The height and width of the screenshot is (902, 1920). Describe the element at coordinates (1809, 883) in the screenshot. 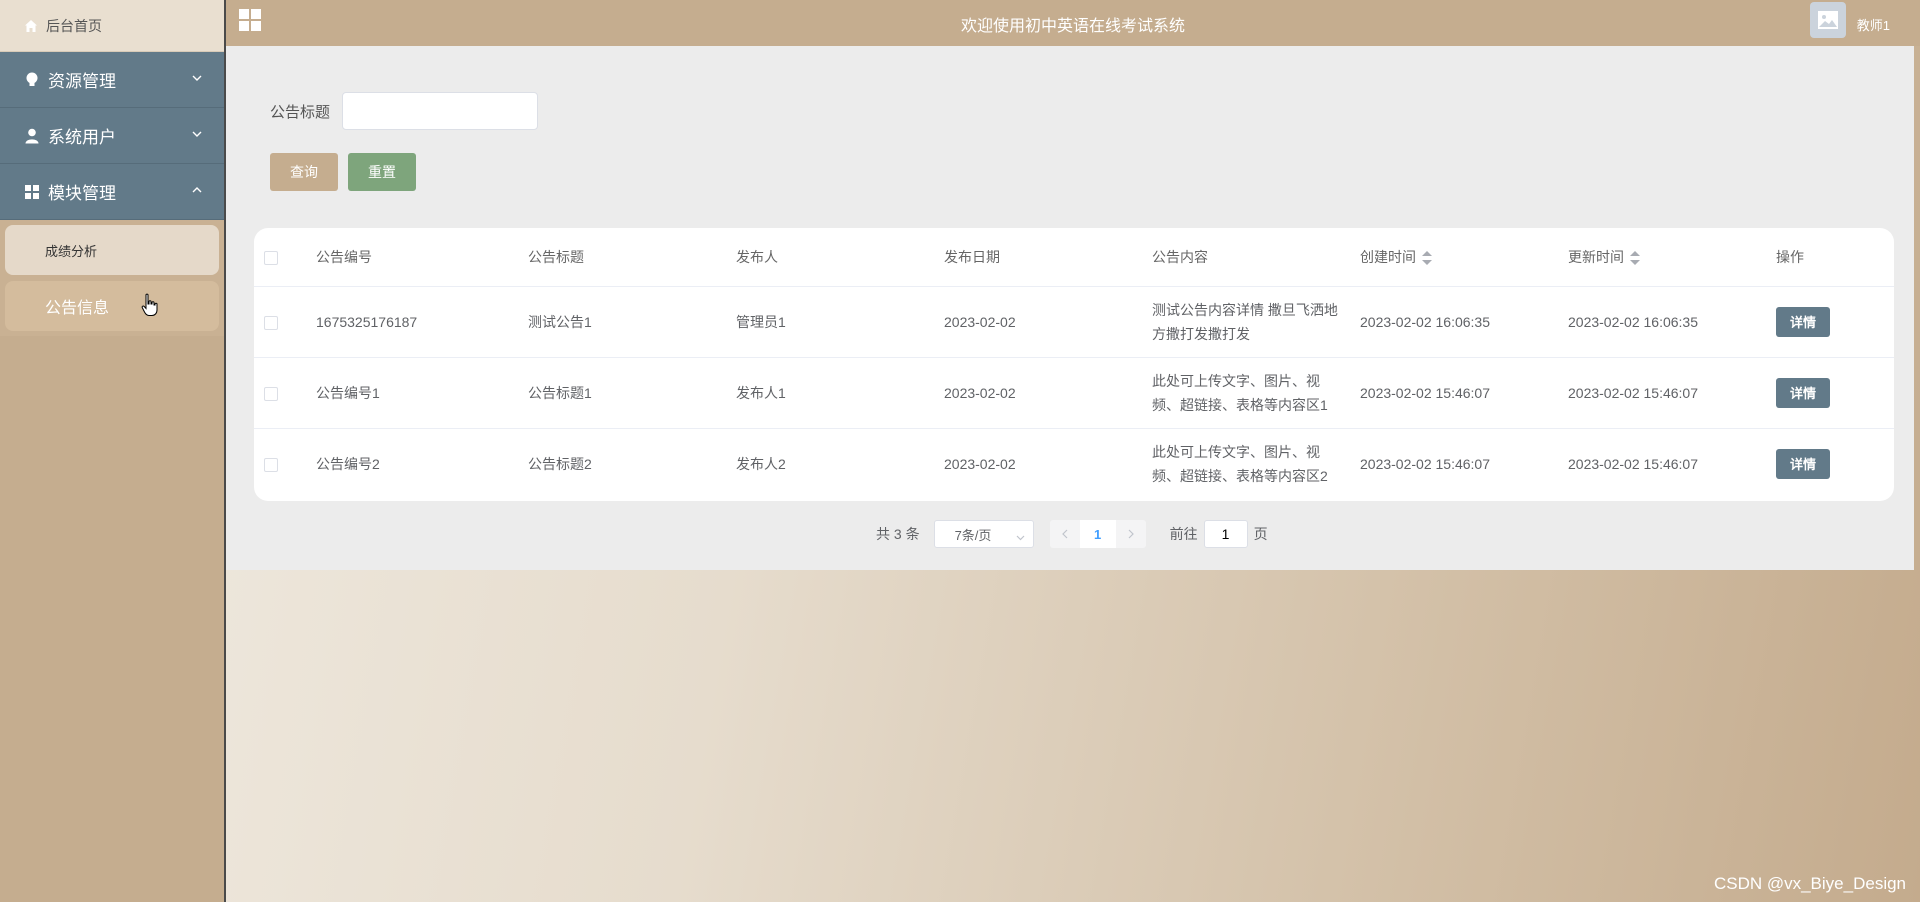

I see `watermark: CSDN @vx_Biye_Design` at that location.